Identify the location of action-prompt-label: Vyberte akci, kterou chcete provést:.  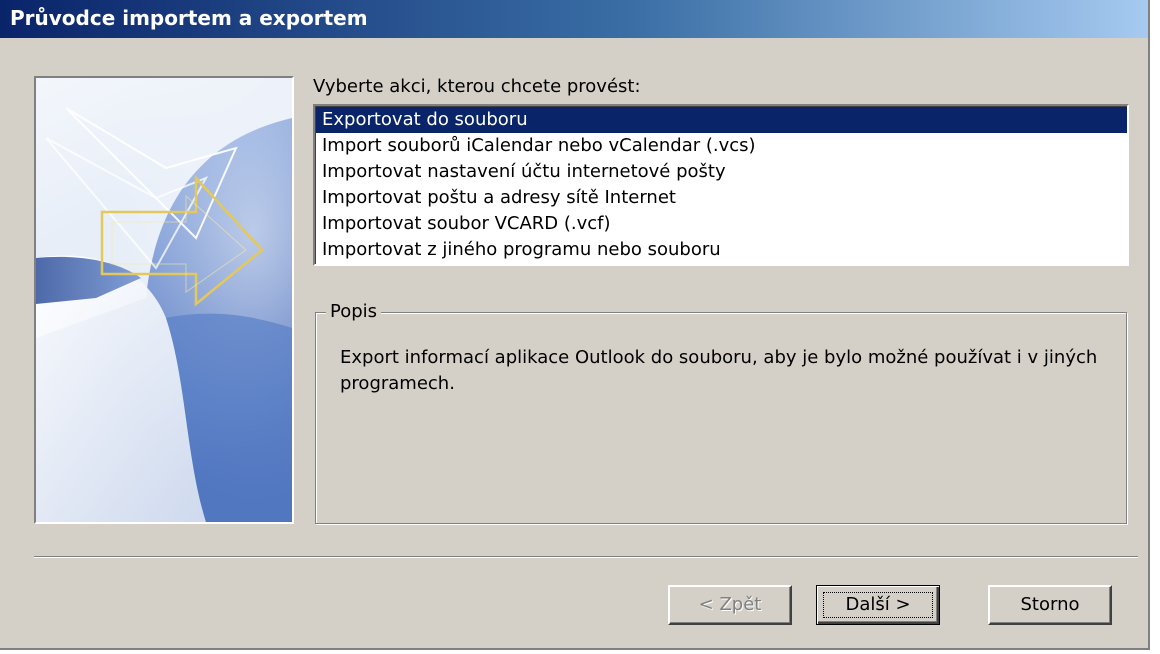
(477, 86).